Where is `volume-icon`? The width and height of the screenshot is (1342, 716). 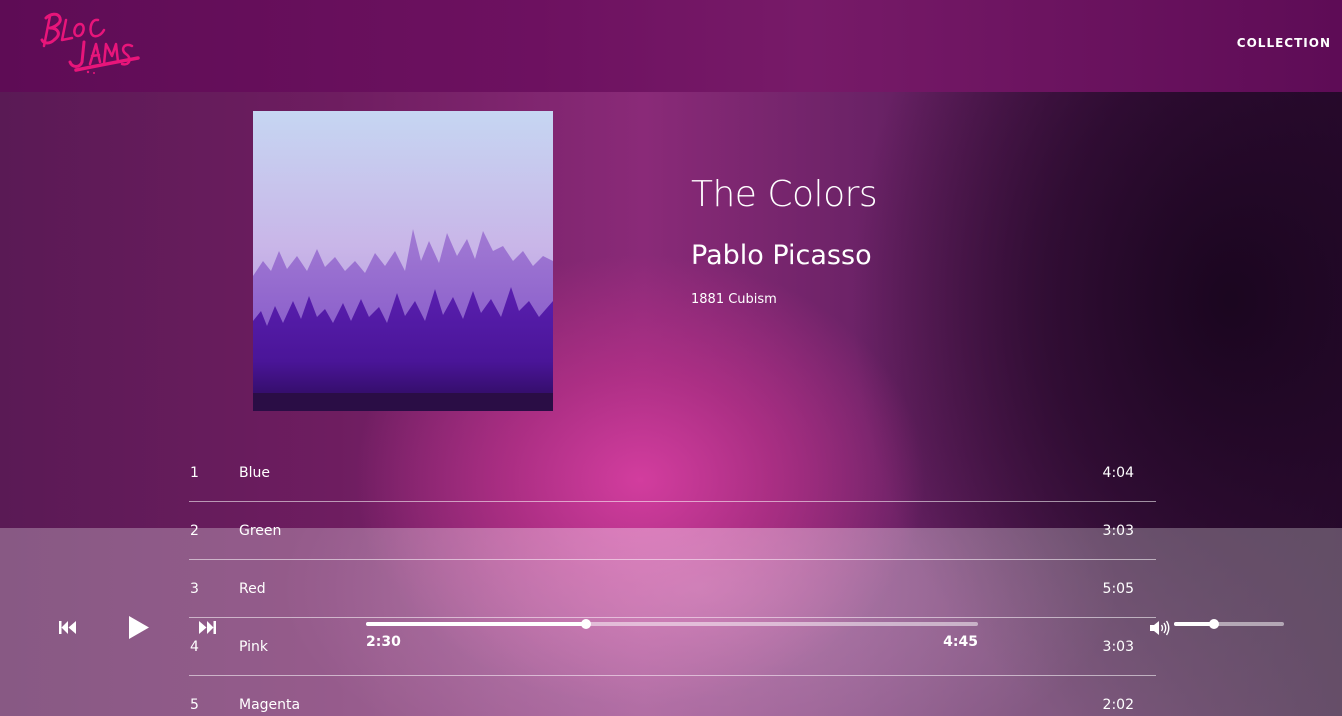
volume-icon is located at coordinates (1160, 630).